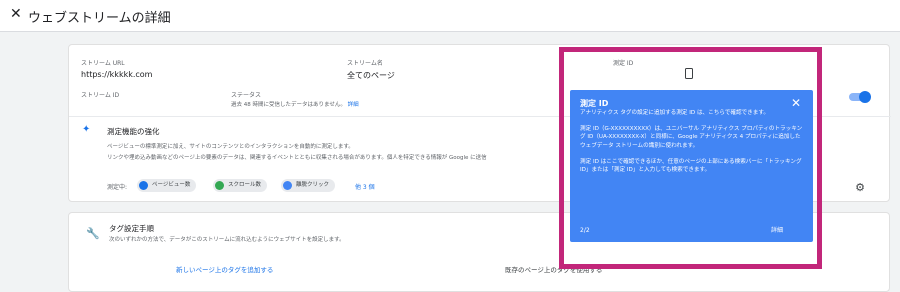  What do you see at coordinates (100, 95) in the screenshot?
I see `stream-id-label: ストリーム ID` at bounding box center [100, 95].